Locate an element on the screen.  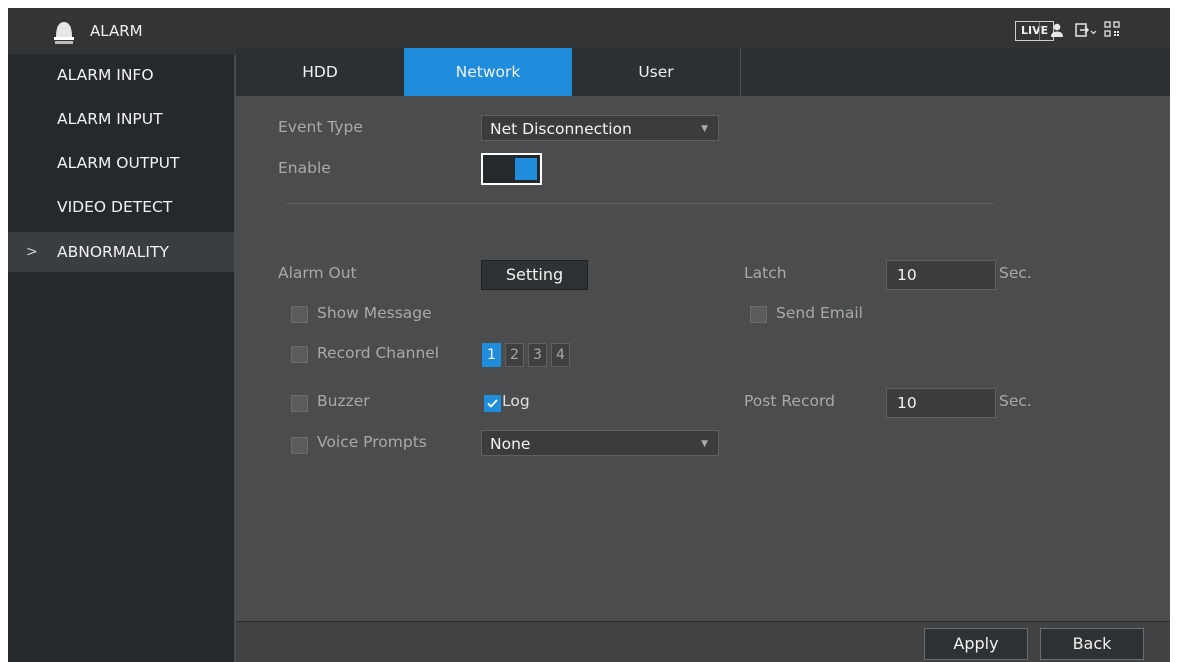
sidebar-item-abnormality: > ABNORMALITY is located at coordinates (121, 252).